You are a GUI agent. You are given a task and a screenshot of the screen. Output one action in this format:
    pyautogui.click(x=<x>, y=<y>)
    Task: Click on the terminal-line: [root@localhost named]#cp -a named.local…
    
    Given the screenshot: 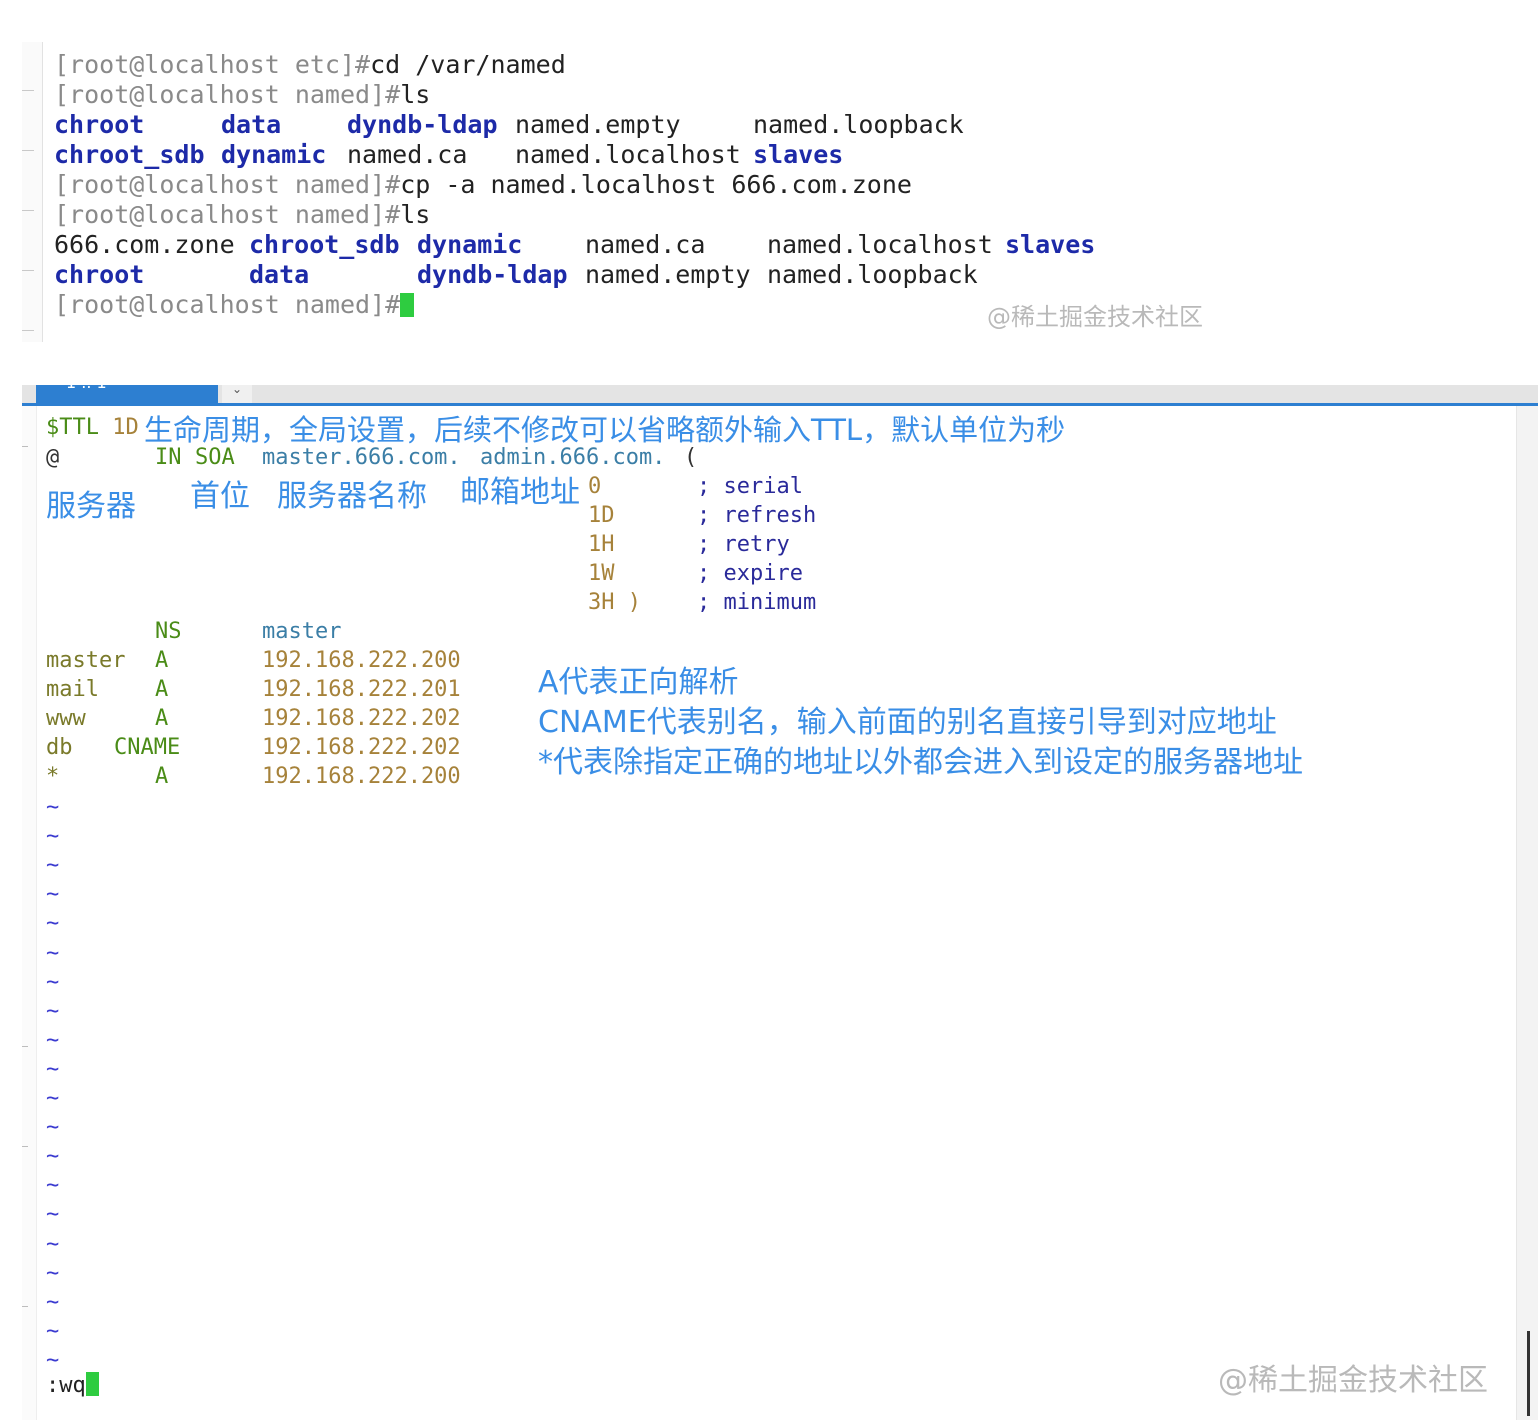 What is the action you would take?
    pyautogui.click(x=483, y=185)
    